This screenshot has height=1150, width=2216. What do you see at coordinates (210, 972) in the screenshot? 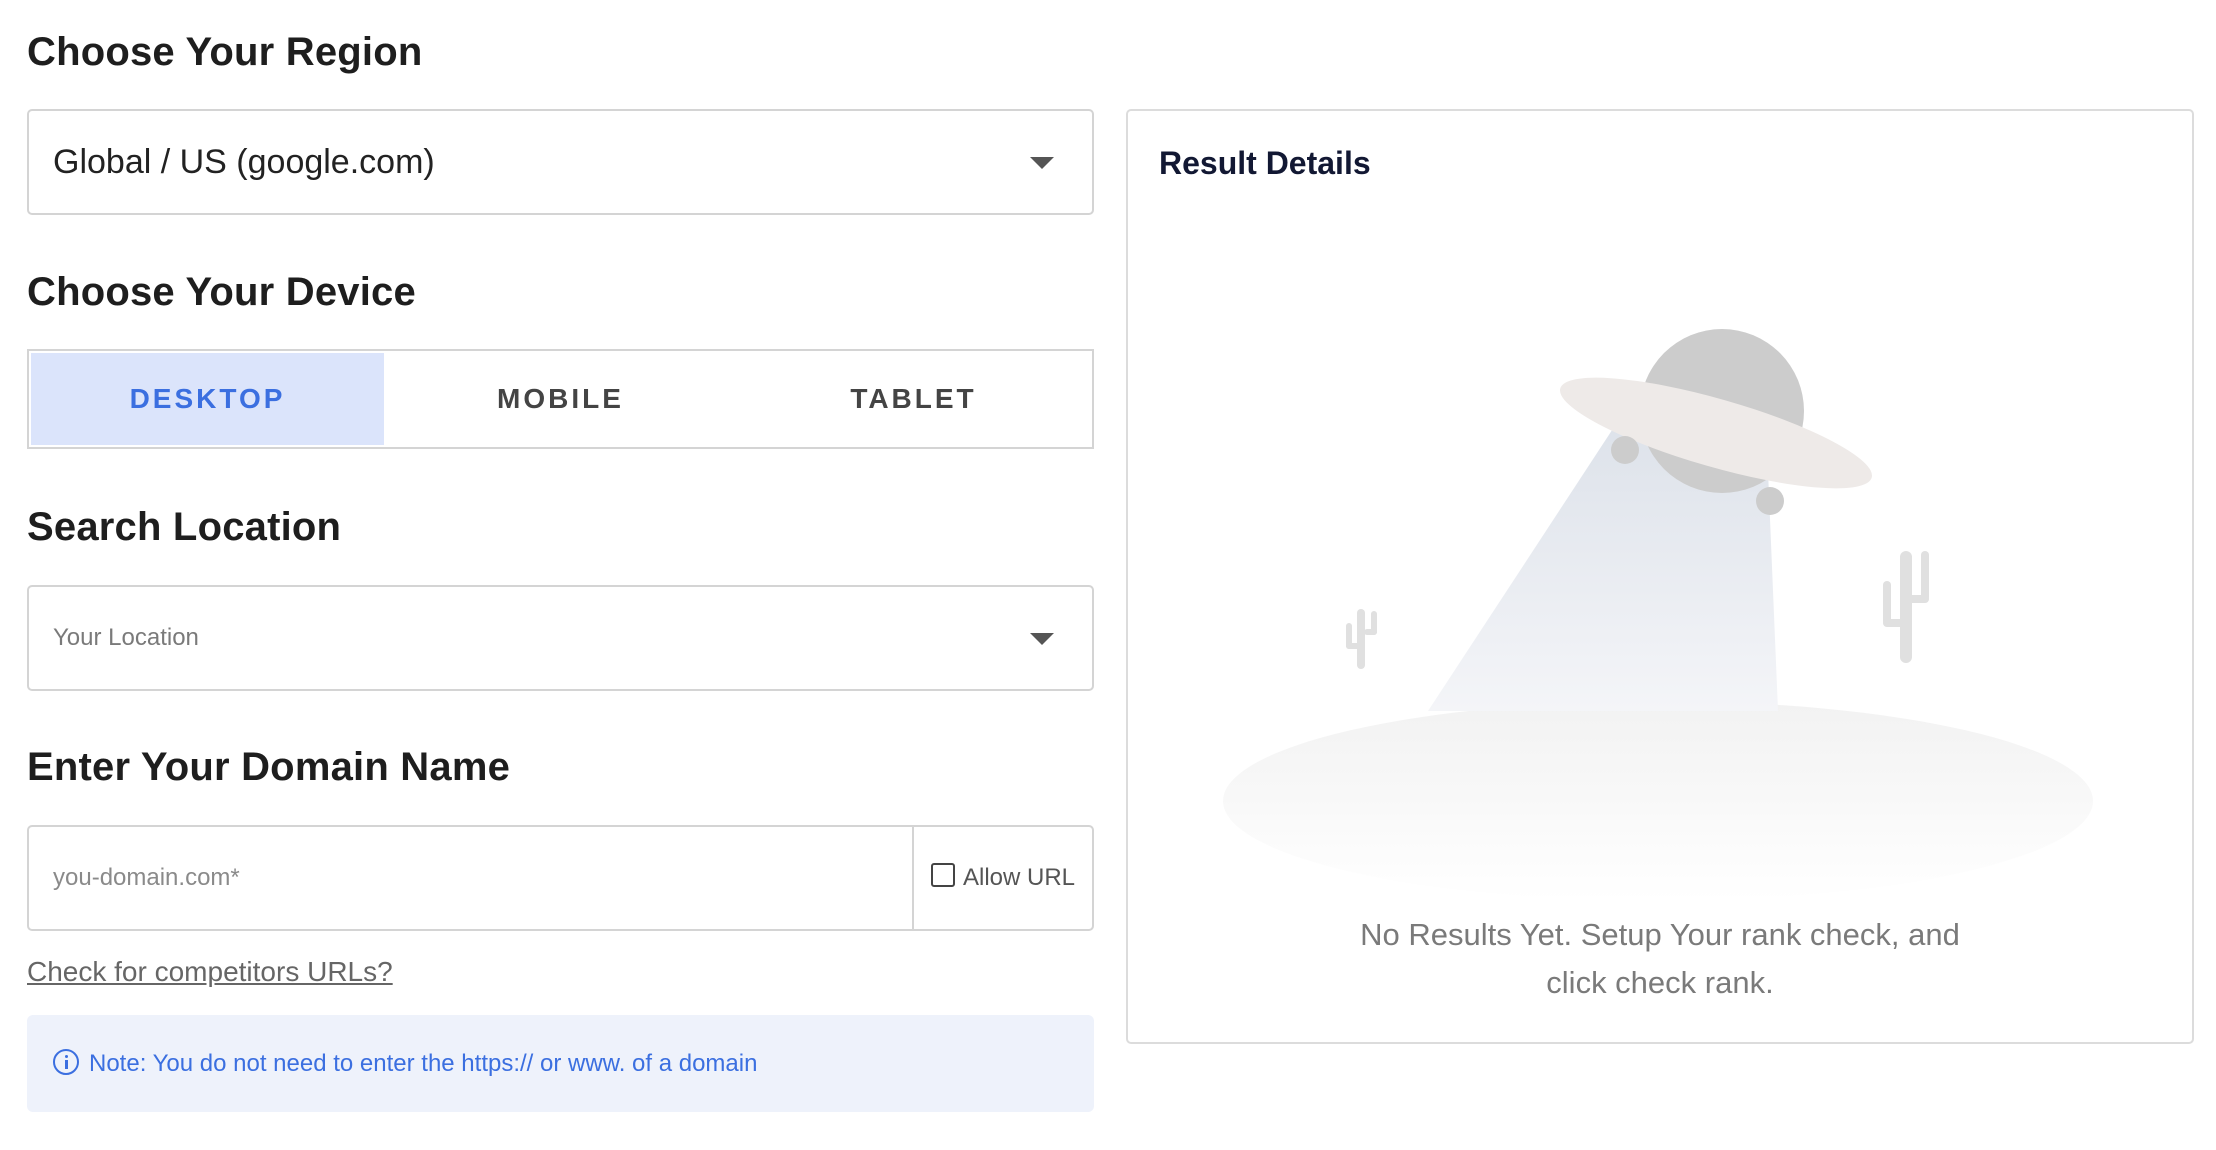
I see `competitors-urls-link: Check for competitors URLs?` at bounding box center [210, 972].